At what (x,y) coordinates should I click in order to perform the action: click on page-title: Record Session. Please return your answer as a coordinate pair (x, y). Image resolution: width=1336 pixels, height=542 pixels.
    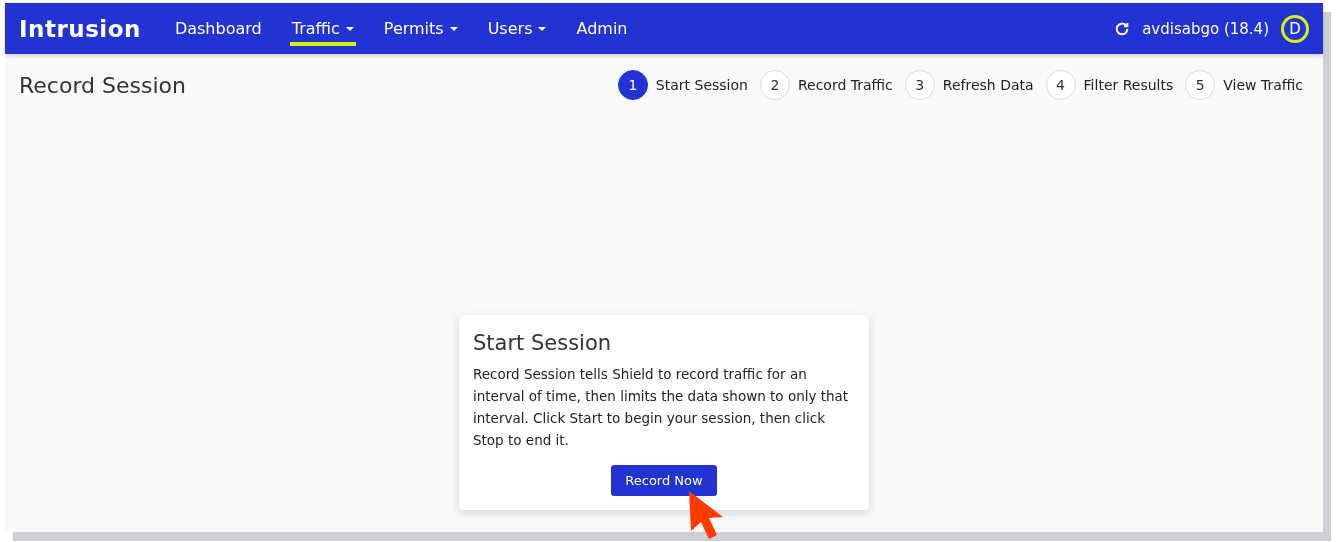
    Looking at the image, I should click on (102, 85).